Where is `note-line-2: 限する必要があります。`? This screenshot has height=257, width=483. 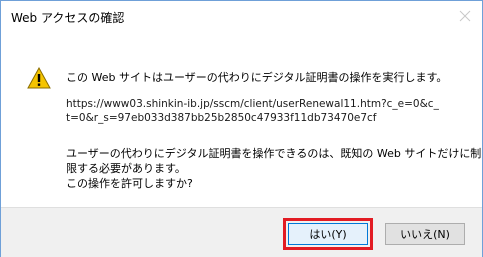 note-line-2: 限する必要があります。 is located at coordinates (126, 168).